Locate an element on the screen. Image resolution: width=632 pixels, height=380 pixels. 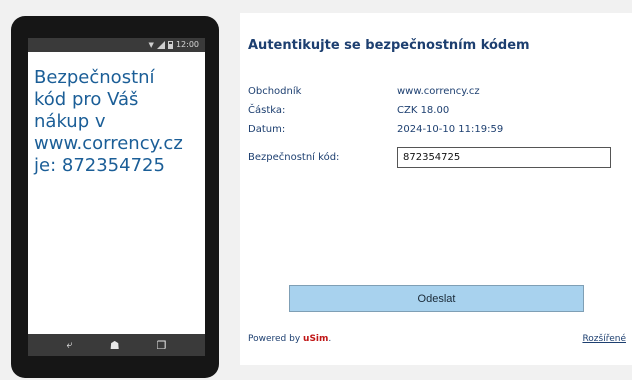
phone-nav-bar: ⤶ ☗ ❐ is located at coordinates (116, 345).